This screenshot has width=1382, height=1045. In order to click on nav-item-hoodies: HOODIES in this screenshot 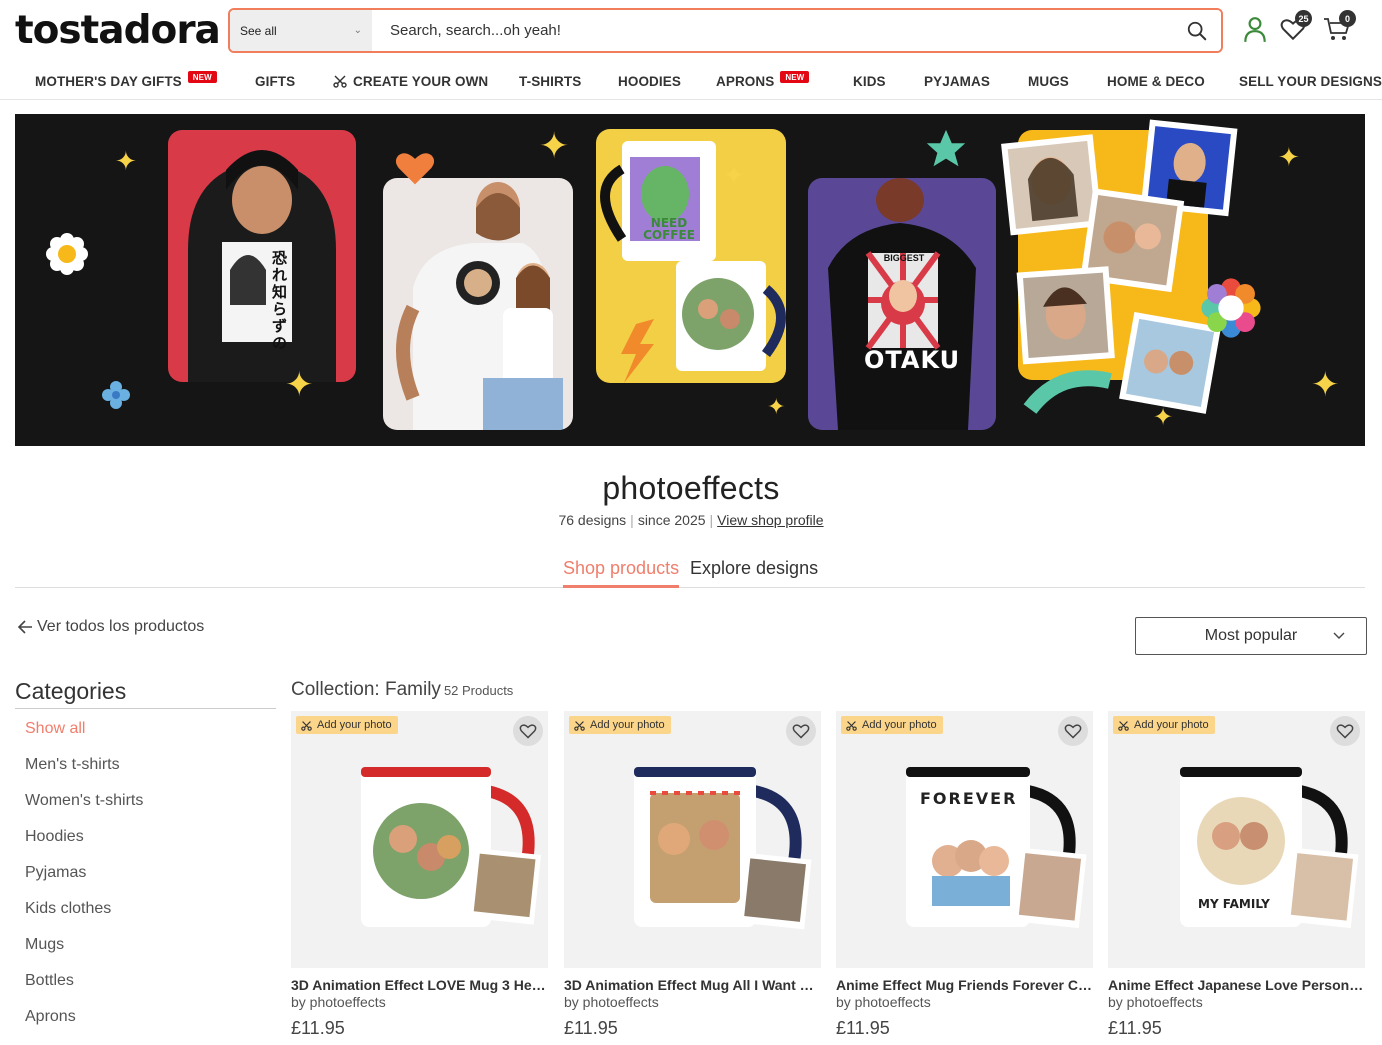, I will do `click(649, 81)`.